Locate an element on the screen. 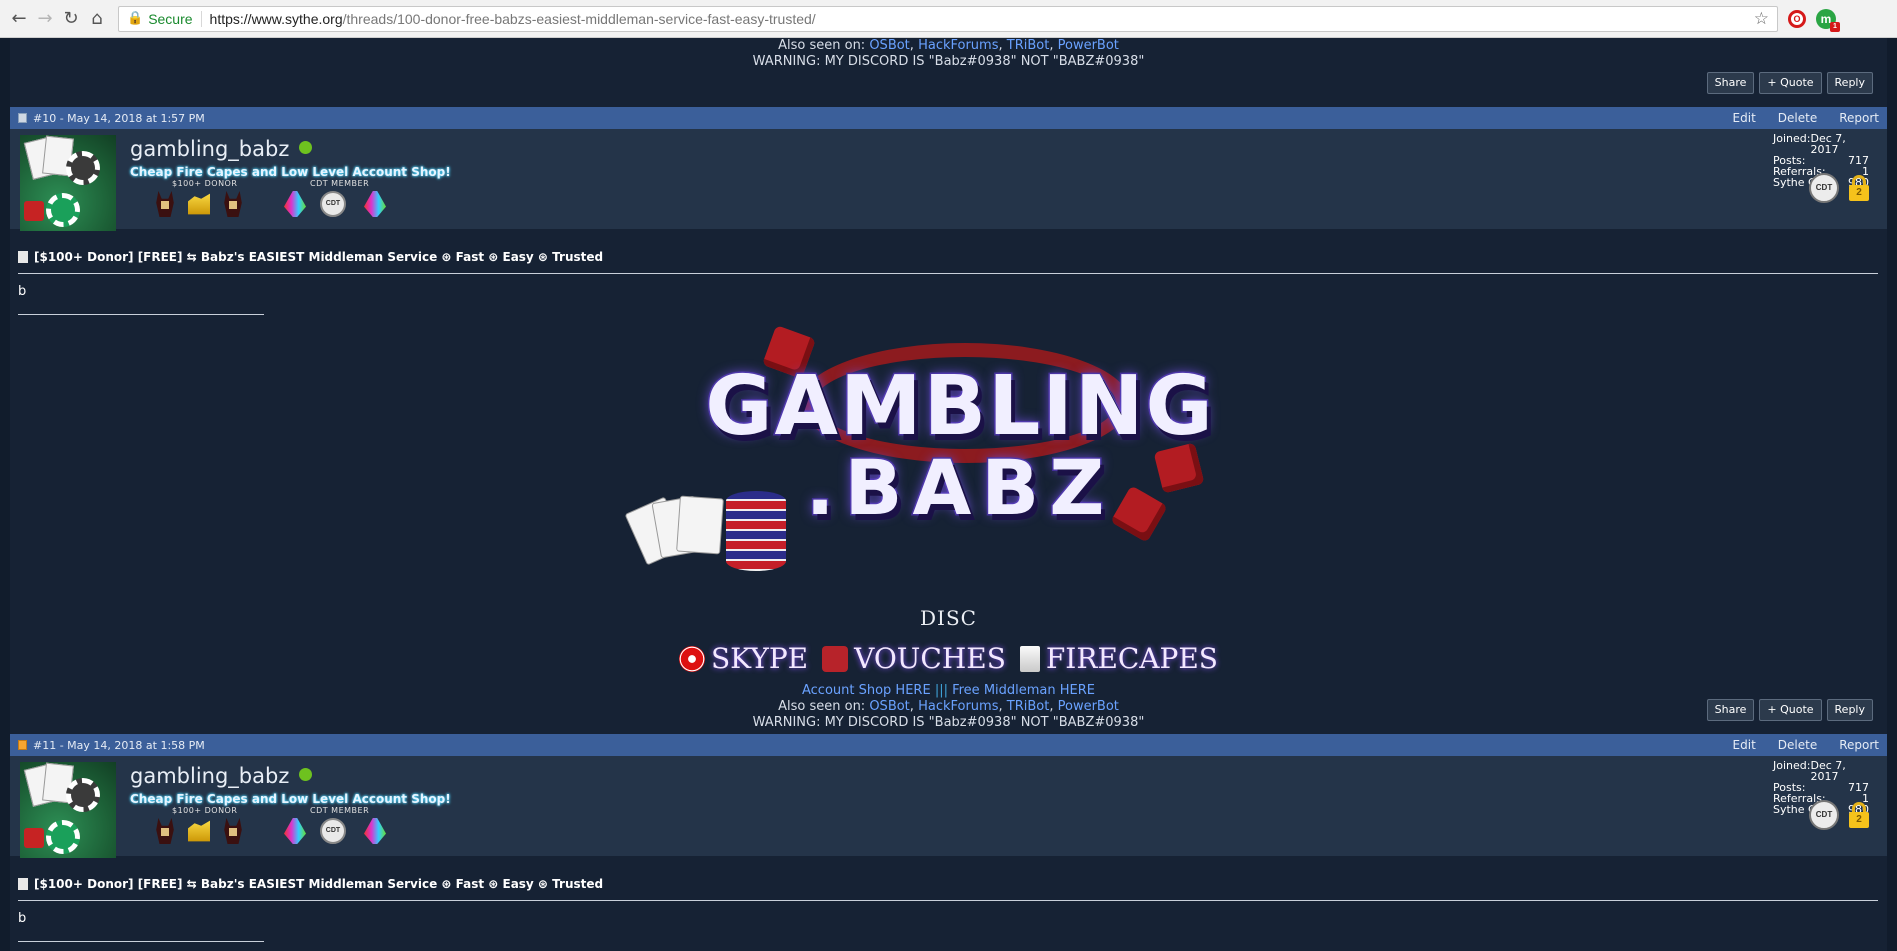  username-text: gambling_babz is located at coordinates (210, 149).